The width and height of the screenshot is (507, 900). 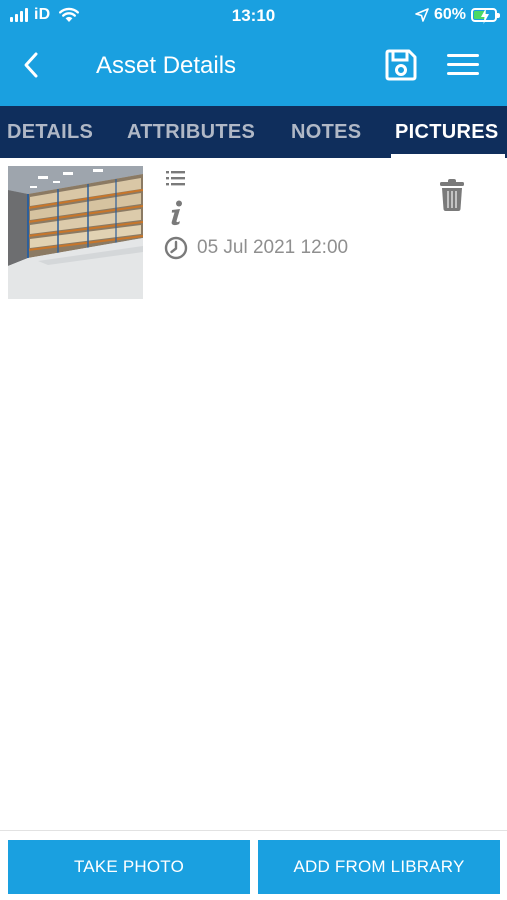 What do you see at coordinates (177, 213) in the screenshot?
I see `info-icon` at bounding box center [177, 213].